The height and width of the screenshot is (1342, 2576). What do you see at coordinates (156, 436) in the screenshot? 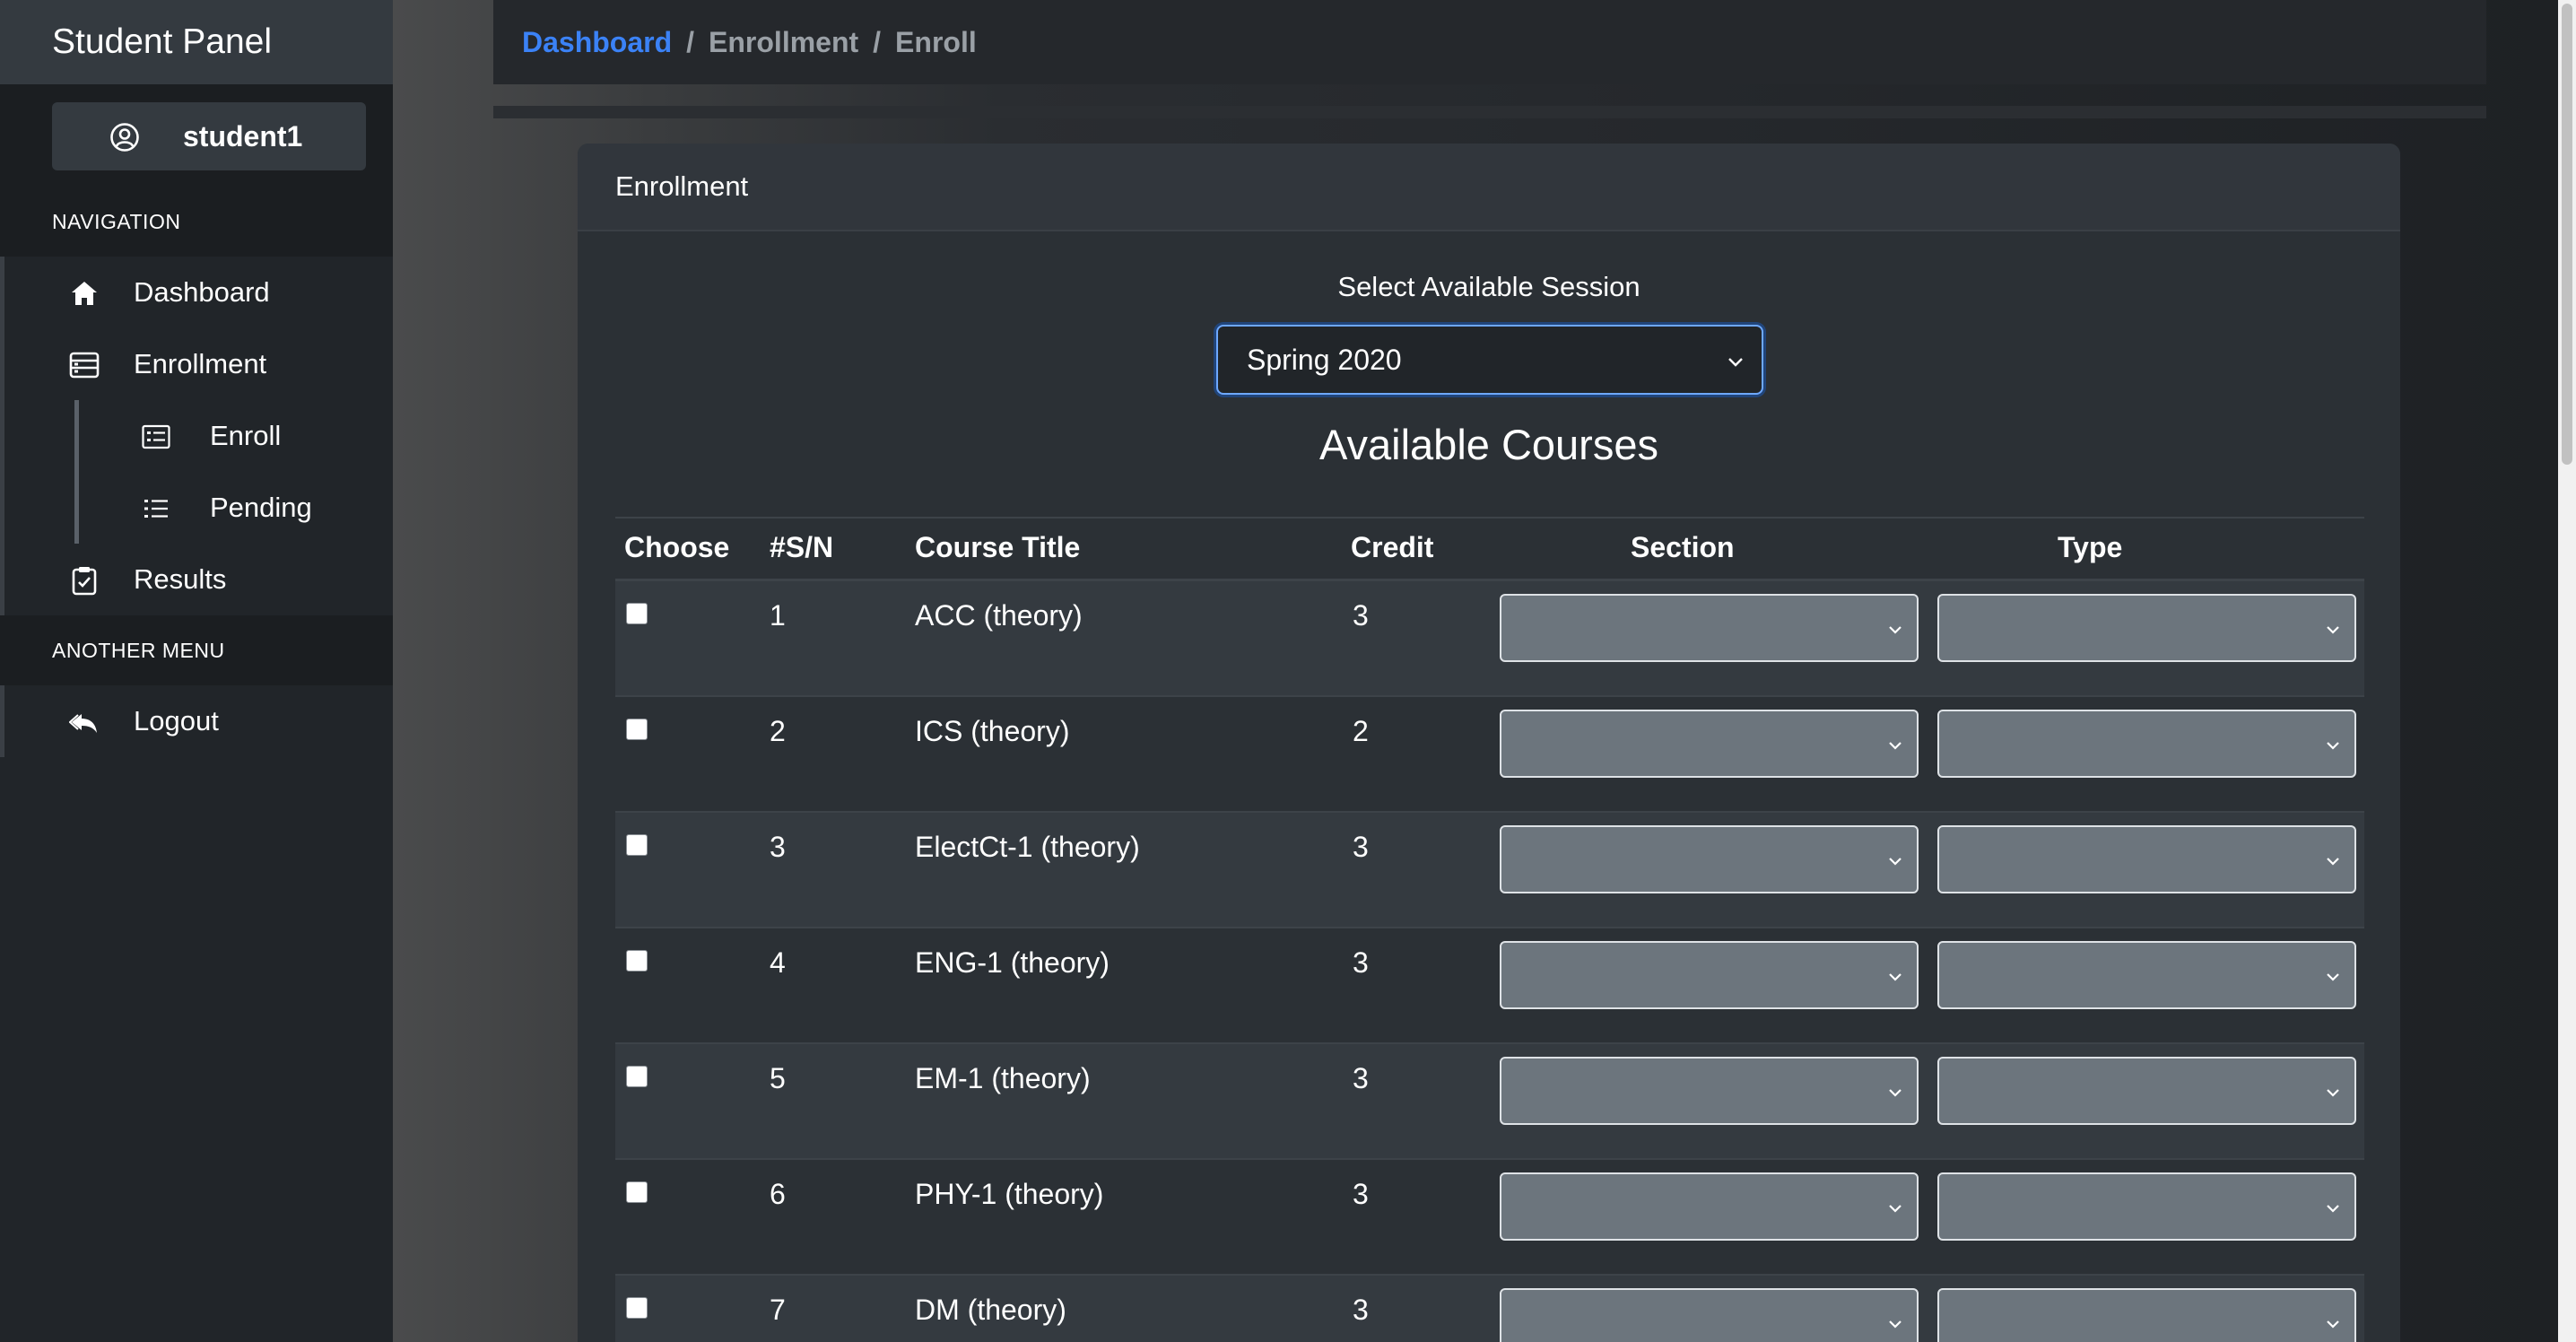
I see `checklist-icon` at bounding box center [156, 436].